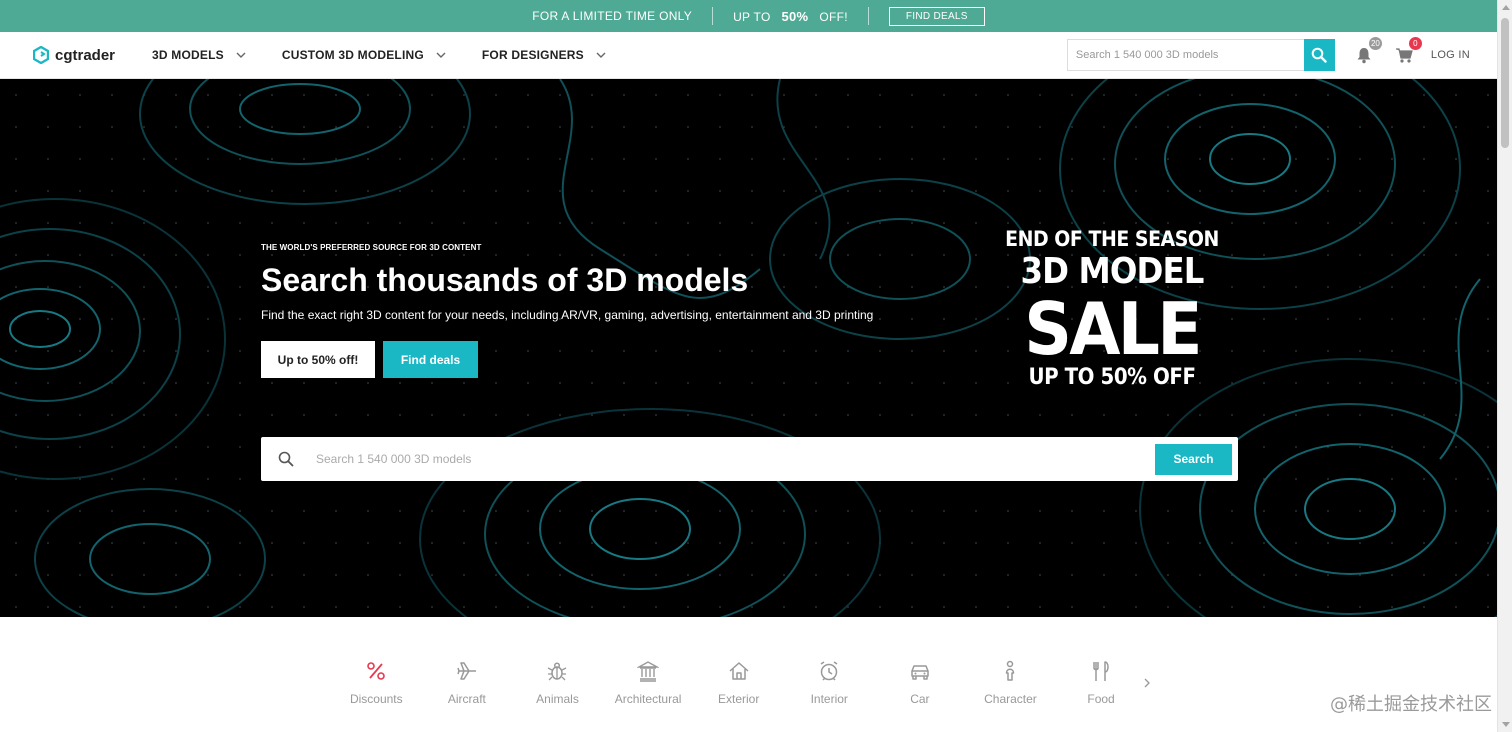 Image resolution: width=1512 pixels, height=732 pixels. What do you see at coordinates (752, 16) in the screenshot?
I see `promo-up-to: UP TO` at bounding box center [752, 16].